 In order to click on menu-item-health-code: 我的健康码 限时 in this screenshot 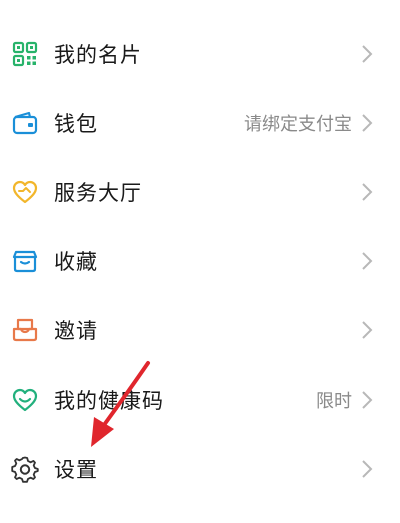, I will do `click(200, 400)`.